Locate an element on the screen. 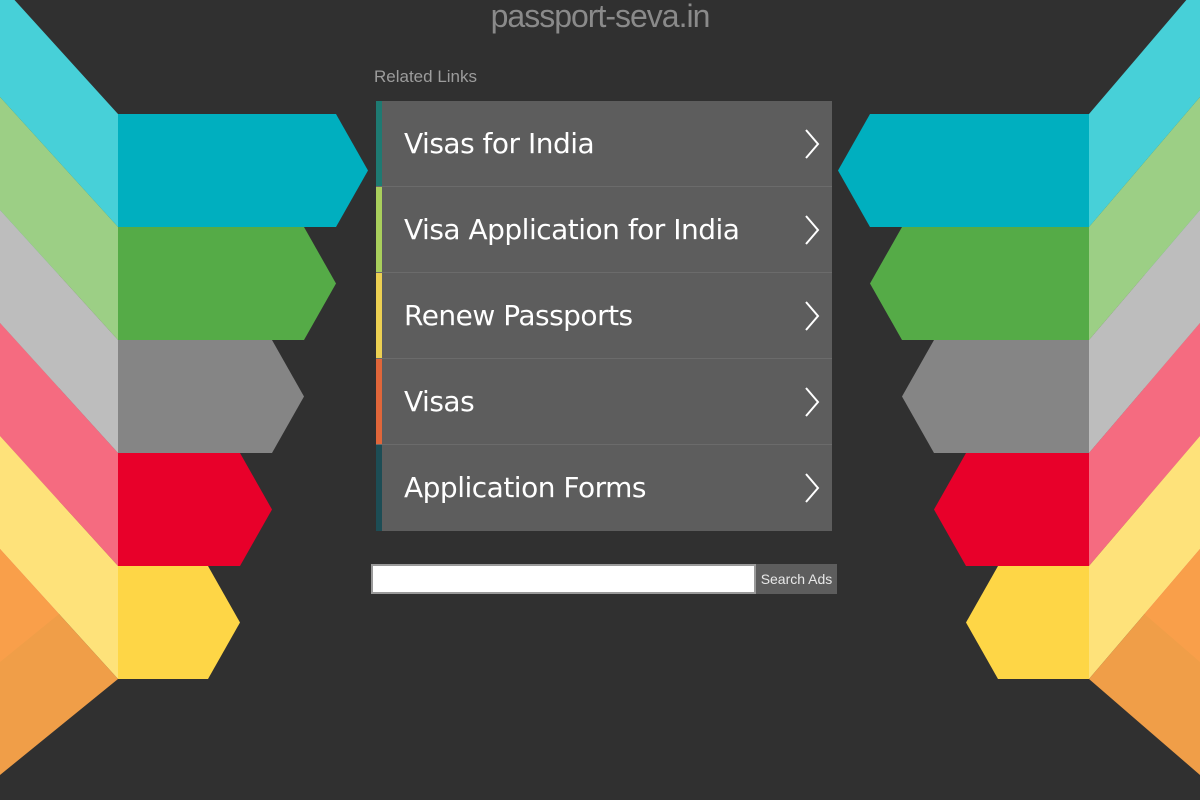  search-ads-button: Search Ads is located at coordinates (796, 579).